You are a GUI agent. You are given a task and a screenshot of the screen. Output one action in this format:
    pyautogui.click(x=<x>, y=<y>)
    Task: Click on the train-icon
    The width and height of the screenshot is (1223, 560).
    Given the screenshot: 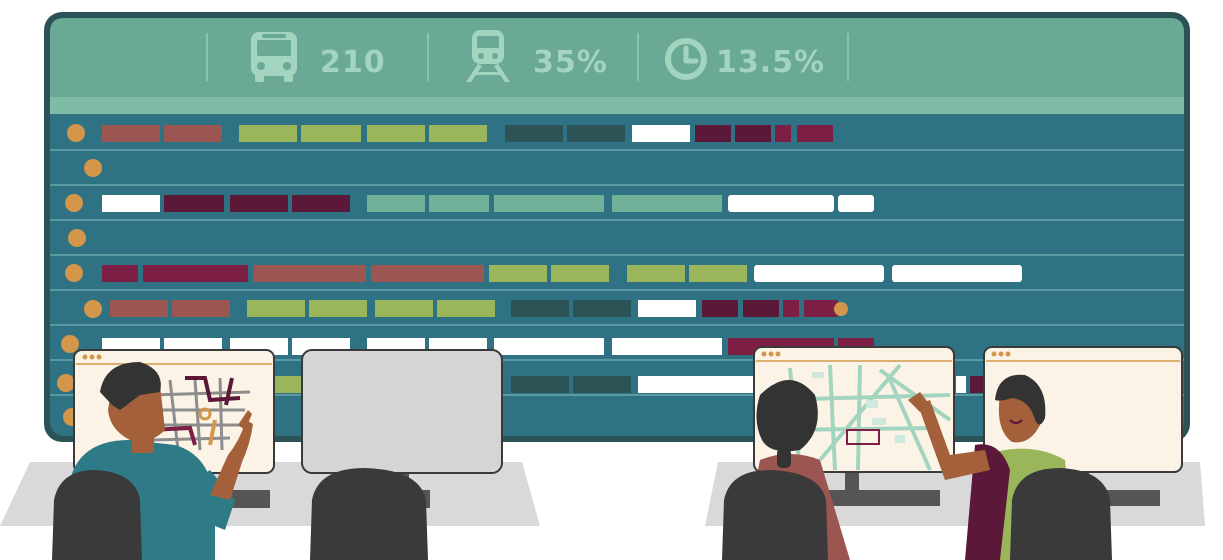 What is the action you would take?
    pyautogui.click(x=488, y=56)
    